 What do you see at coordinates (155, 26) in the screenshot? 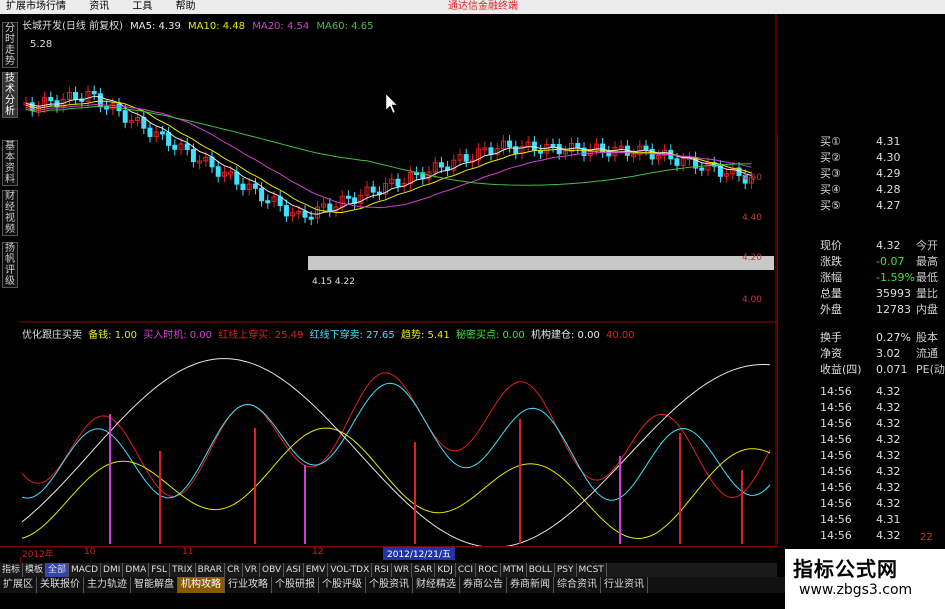
I see `ma5-value: MA5: 4.39` at bounding box center [155, 26].